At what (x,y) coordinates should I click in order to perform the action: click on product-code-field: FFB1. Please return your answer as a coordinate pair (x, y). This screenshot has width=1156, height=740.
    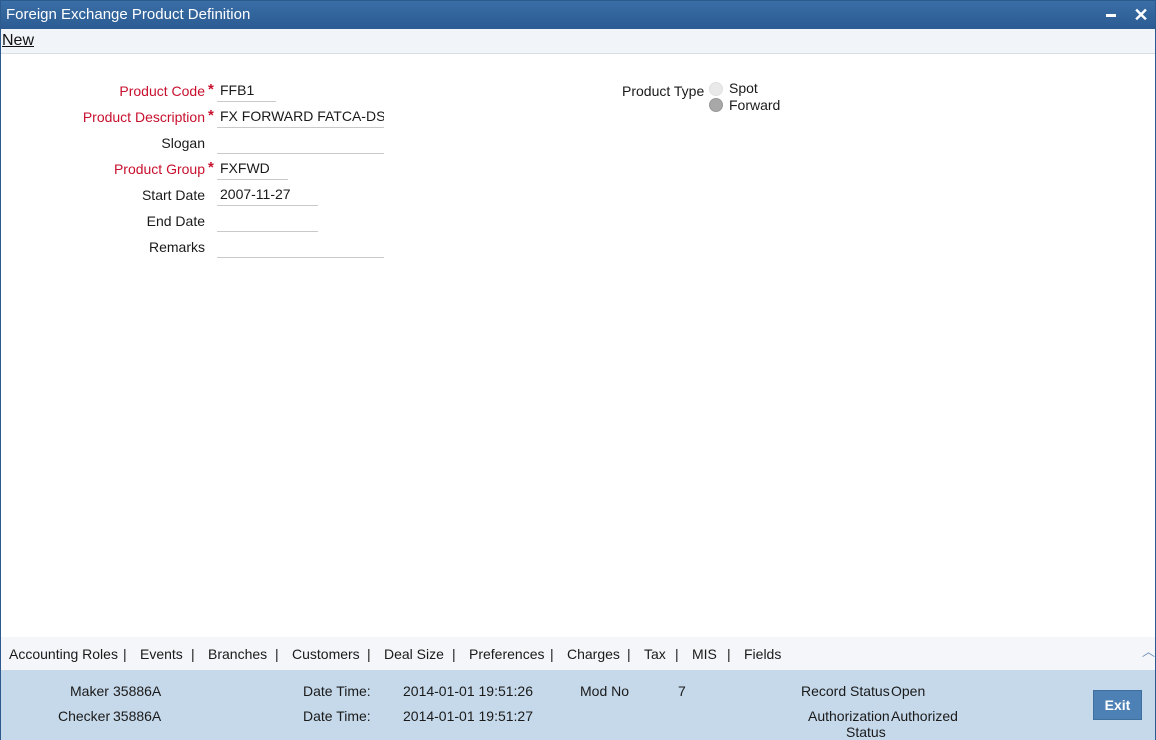
    Looking at the image, I should click on (246, 91).